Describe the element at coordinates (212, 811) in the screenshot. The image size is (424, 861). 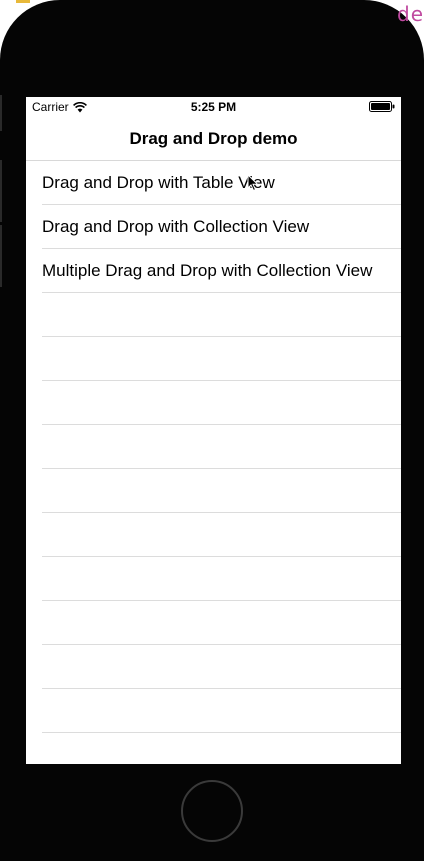
I see `home-button` at that location.